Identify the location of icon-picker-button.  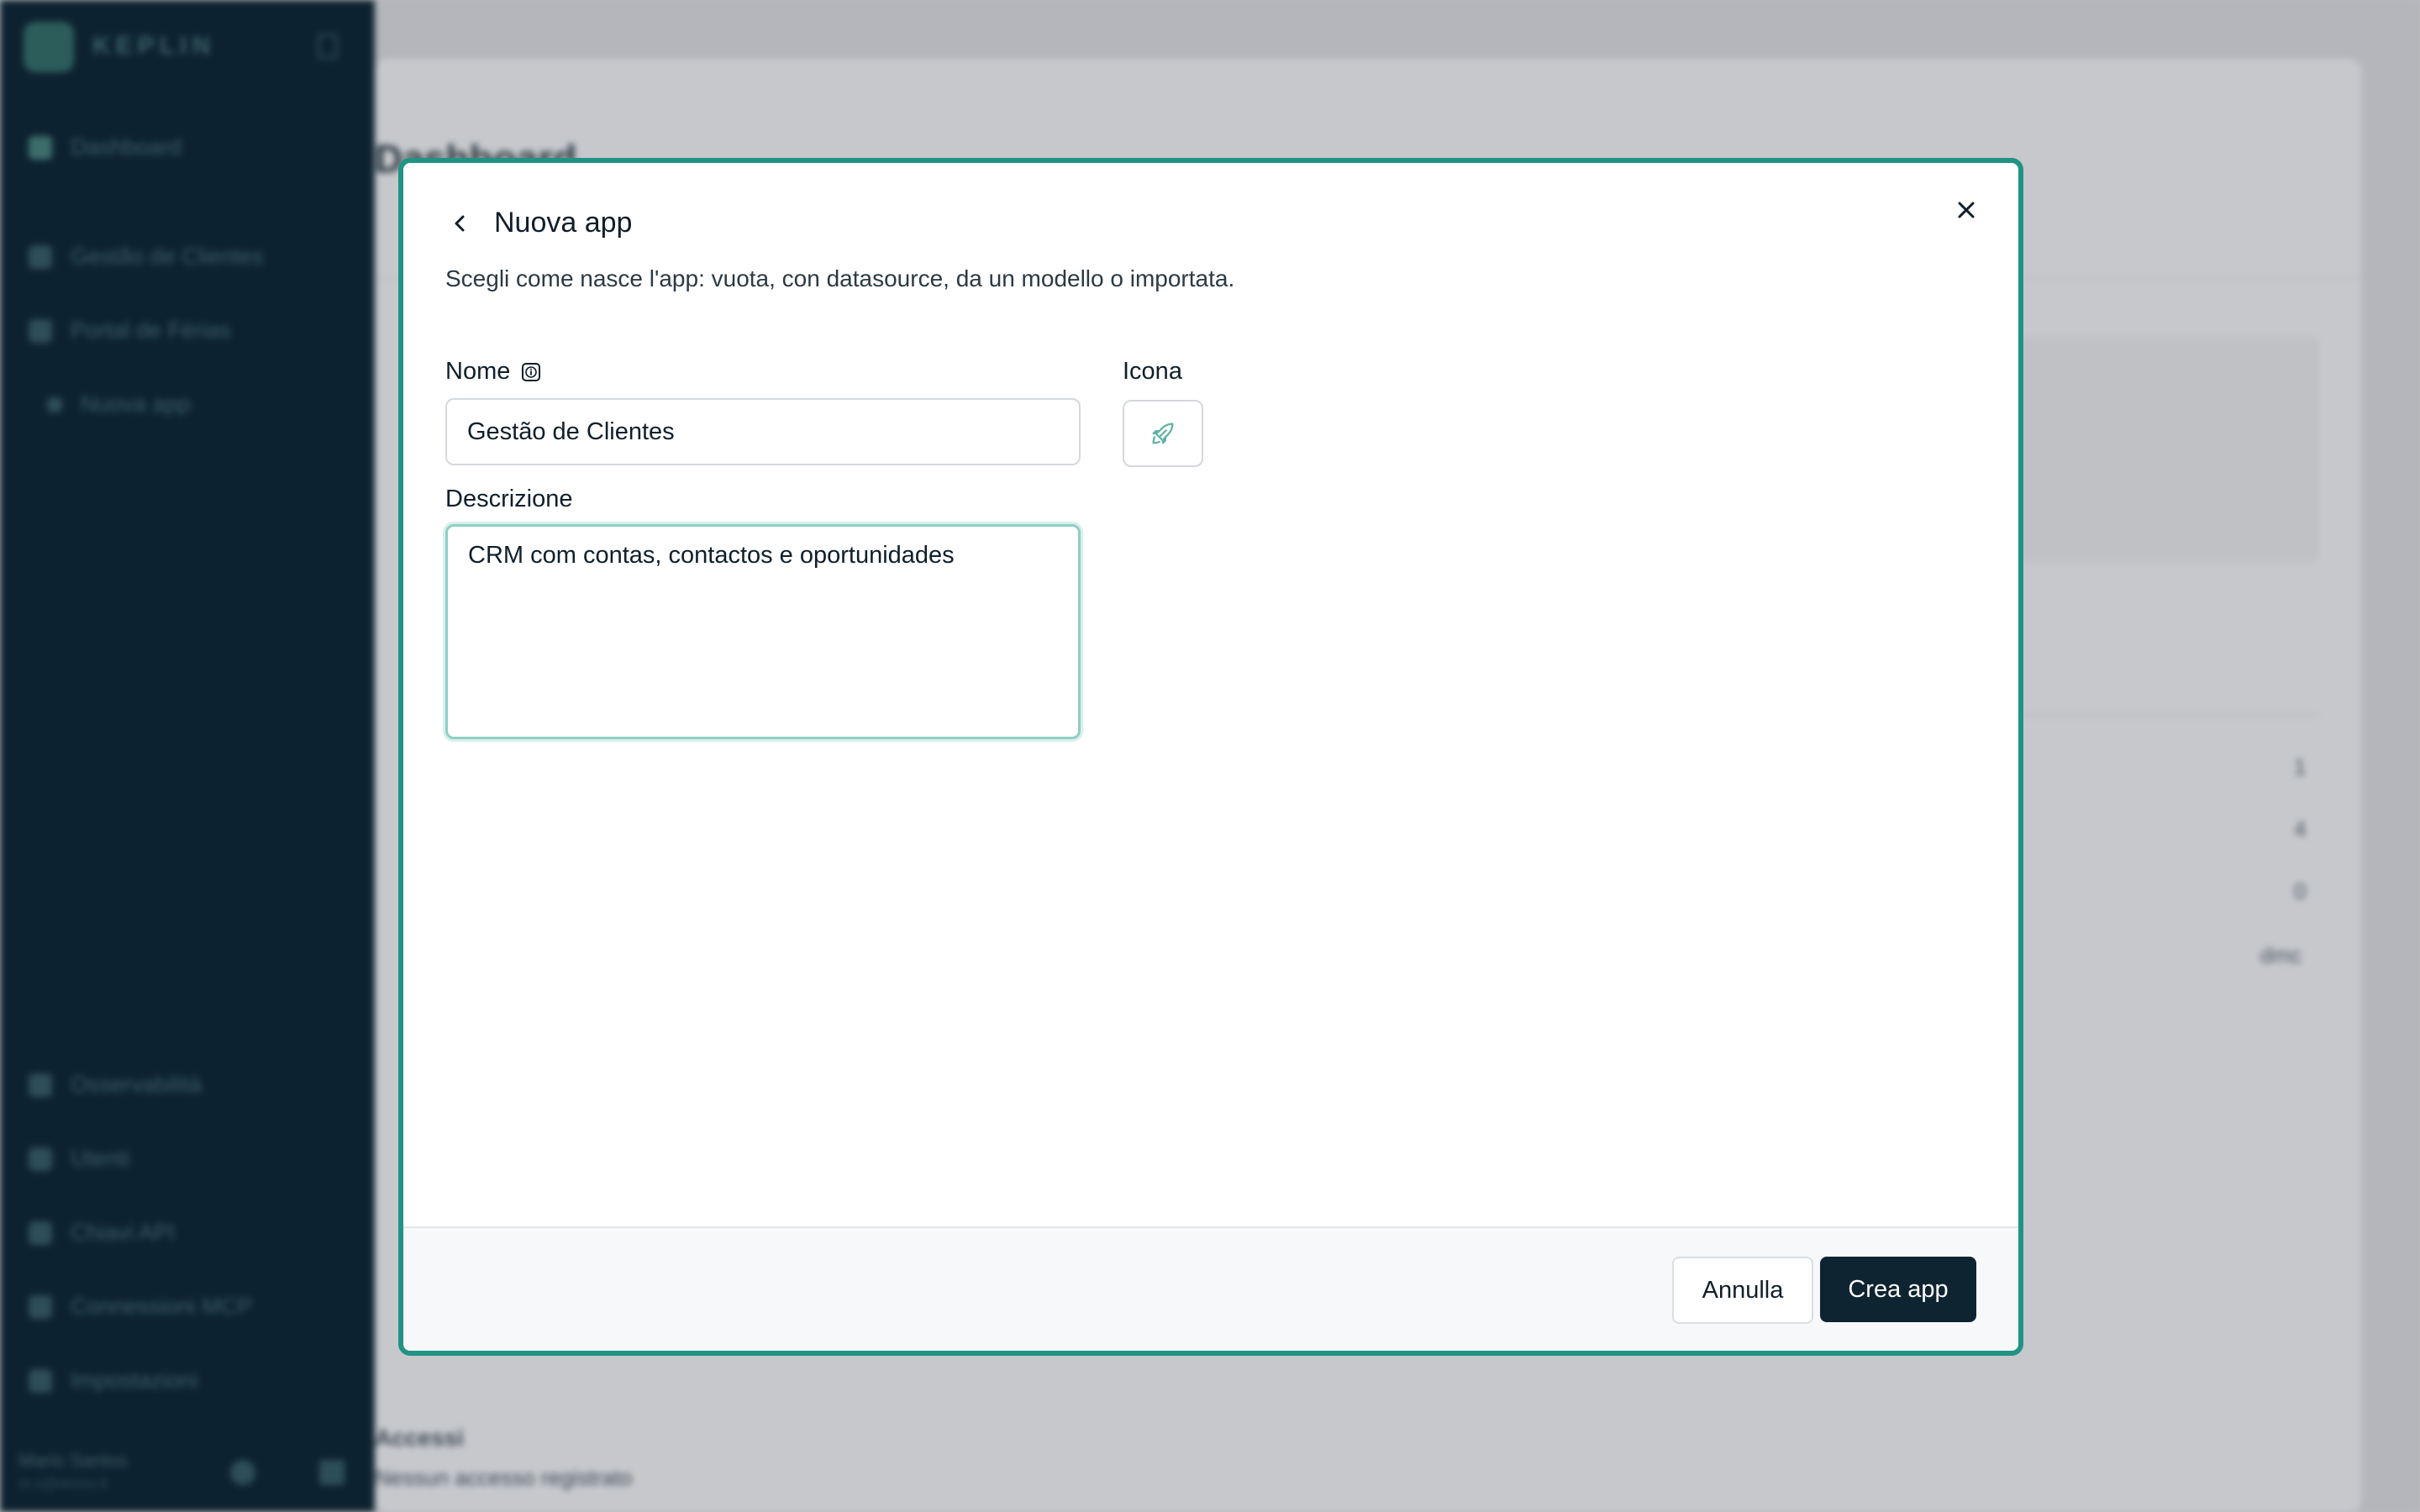
(1163, 433).